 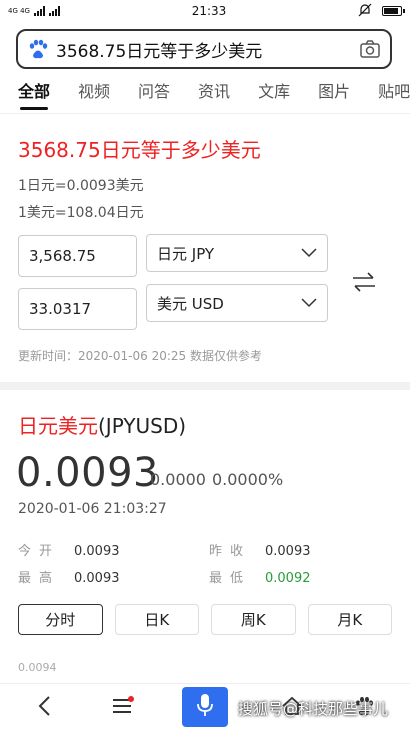 What do you see at coordinates (205, 386) in the screenshot?
I see `section-divider` at bounding box center [205, 386].